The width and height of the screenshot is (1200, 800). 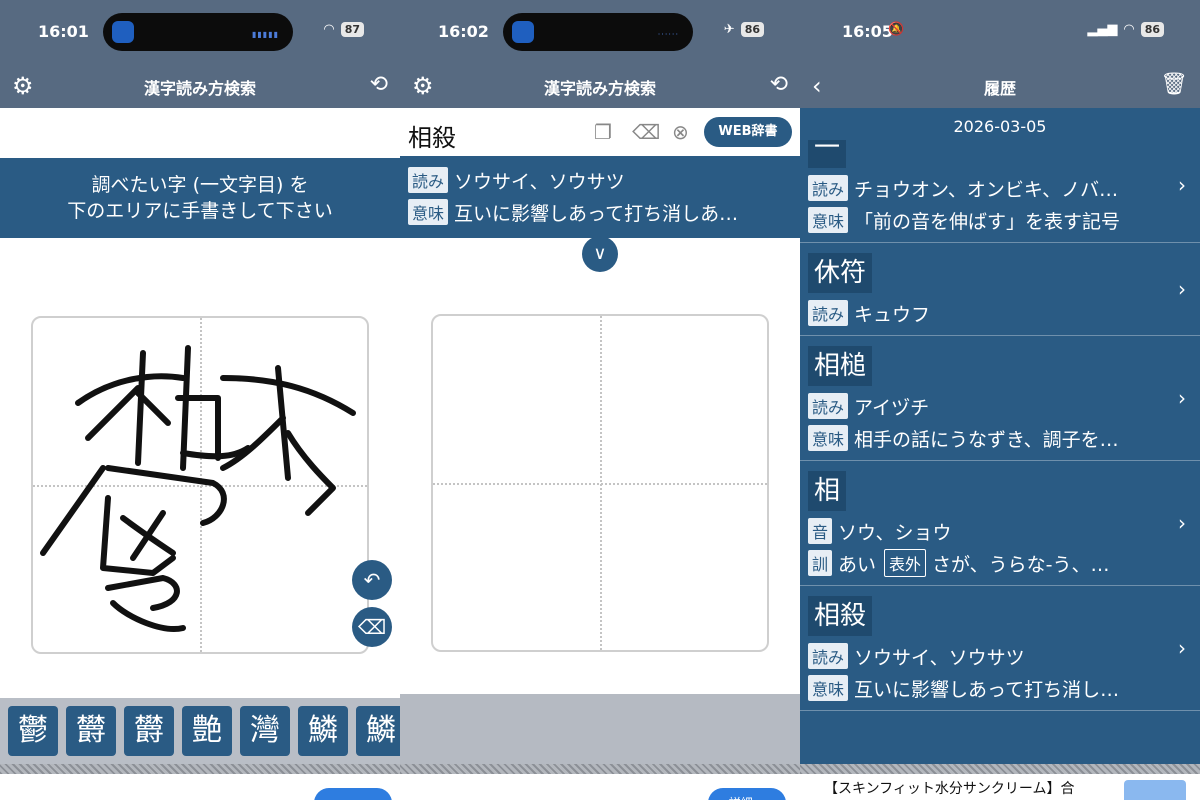 I want to click on dynamic-island: ▮▮▮▮▮, so click(x=198, y=32).